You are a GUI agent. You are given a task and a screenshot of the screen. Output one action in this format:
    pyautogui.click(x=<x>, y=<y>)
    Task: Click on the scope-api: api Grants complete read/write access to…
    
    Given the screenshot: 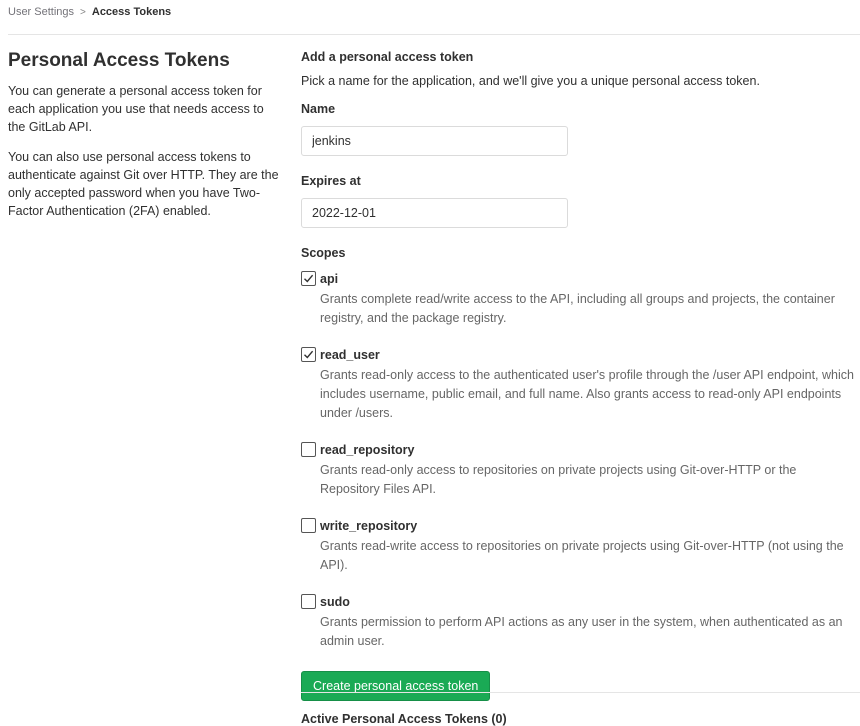 What is the action you would take?
    pyautogui.click(x=580, y=299)
    